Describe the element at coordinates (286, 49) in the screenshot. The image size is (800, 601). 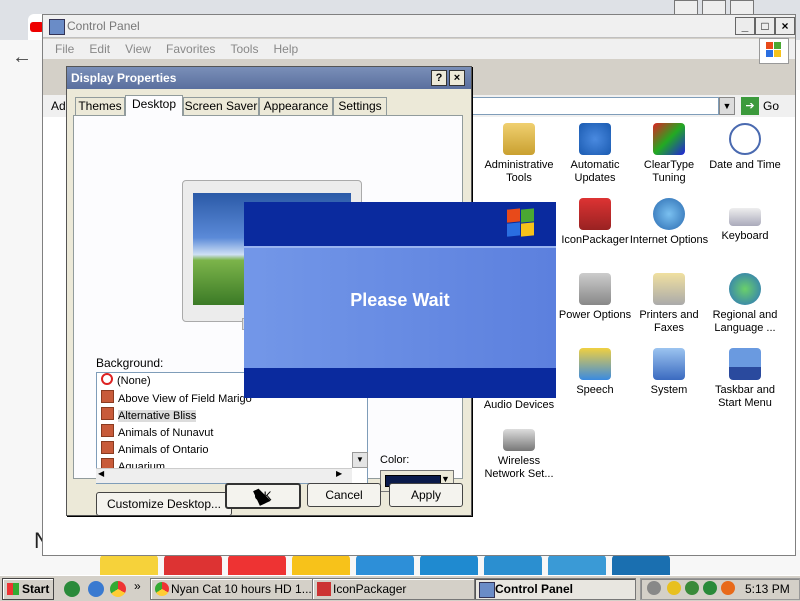
I see `menu-help: Help` at that location.